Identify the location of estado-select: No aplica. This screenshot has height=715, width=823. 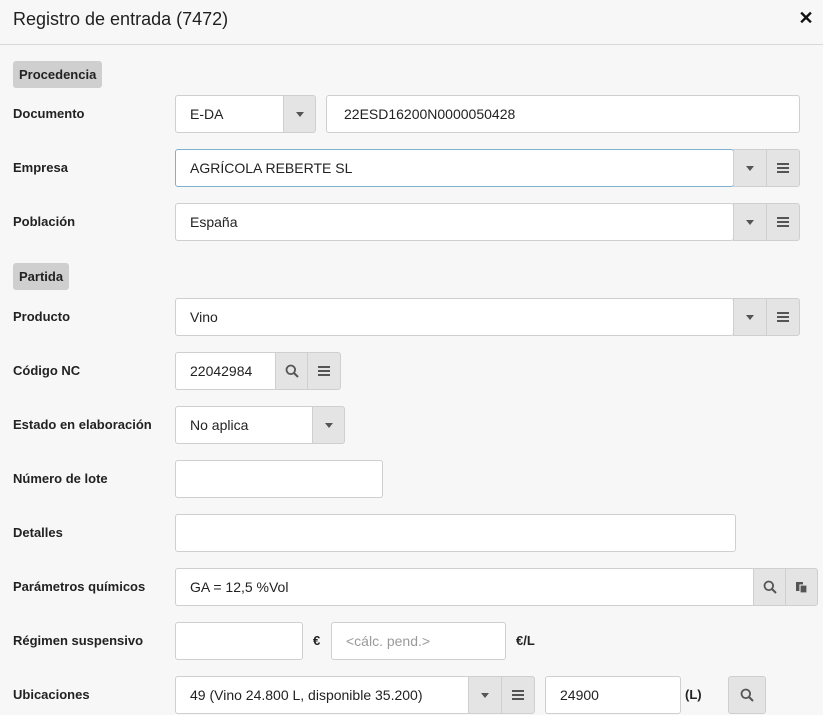
(244, 425).